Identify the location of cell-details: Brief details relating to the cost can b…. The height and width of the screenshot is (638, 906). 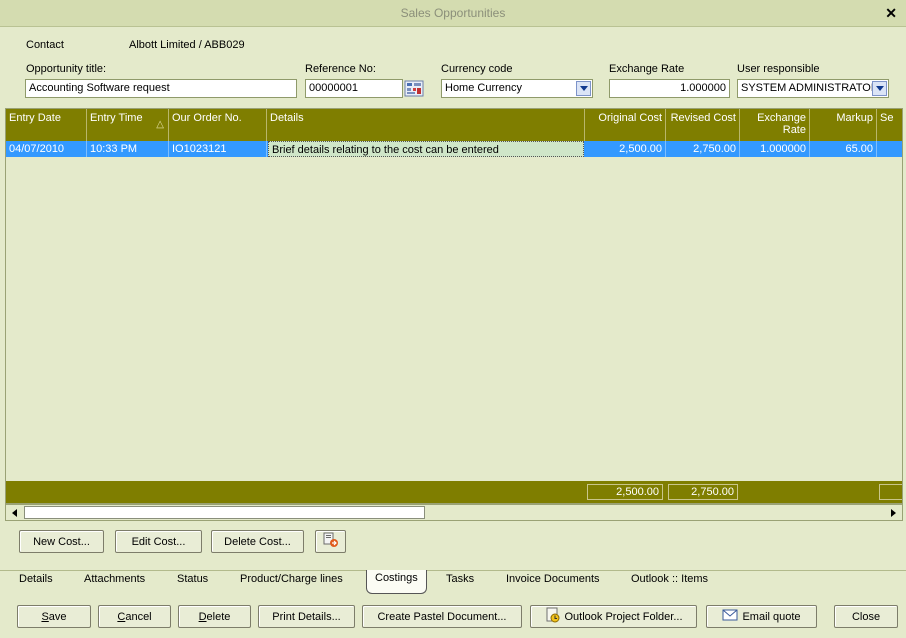
(426, 149).